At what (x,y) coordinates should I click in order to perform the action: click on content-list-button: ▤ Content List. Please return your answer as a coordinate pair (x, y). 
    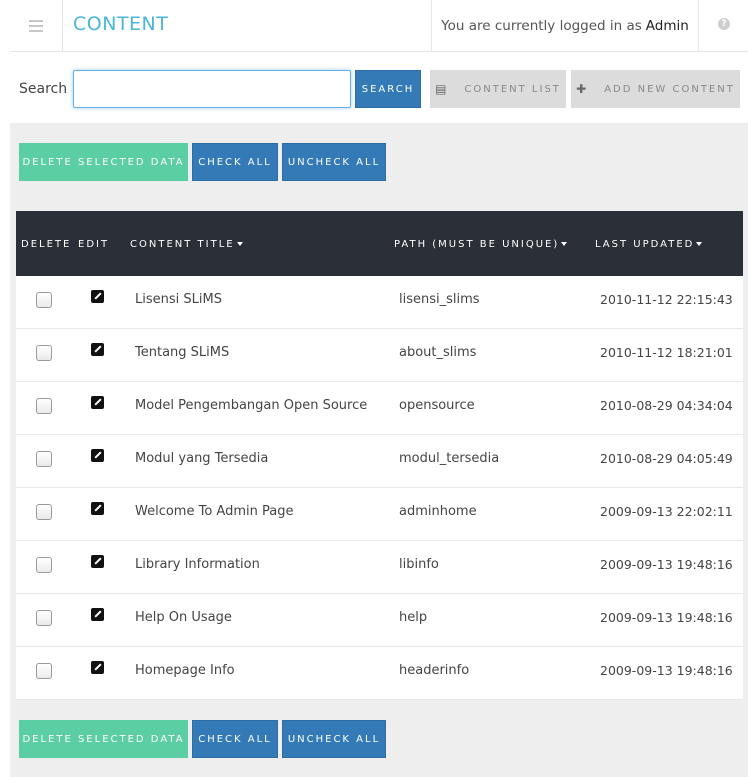
    Looking at the image, I should click on (498, 89).